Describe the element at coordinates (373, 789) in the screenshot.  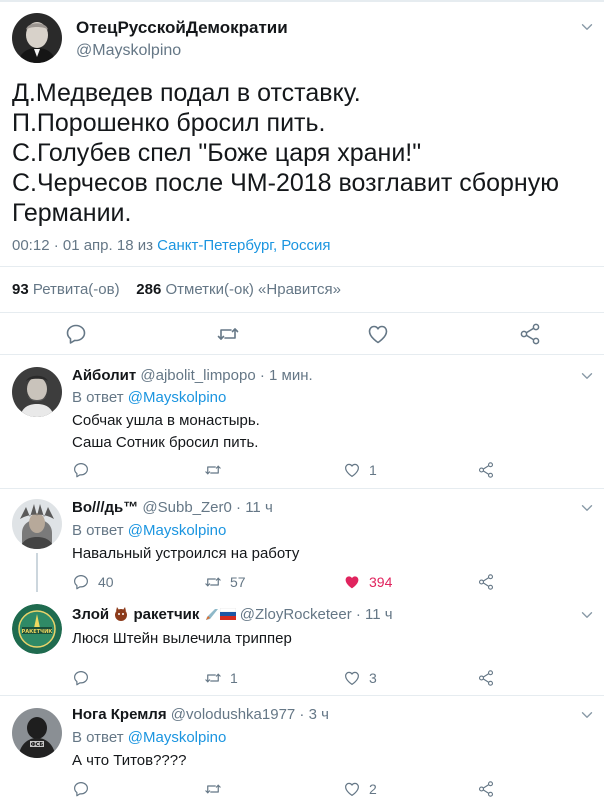
I see `like-count: 2` at that location.